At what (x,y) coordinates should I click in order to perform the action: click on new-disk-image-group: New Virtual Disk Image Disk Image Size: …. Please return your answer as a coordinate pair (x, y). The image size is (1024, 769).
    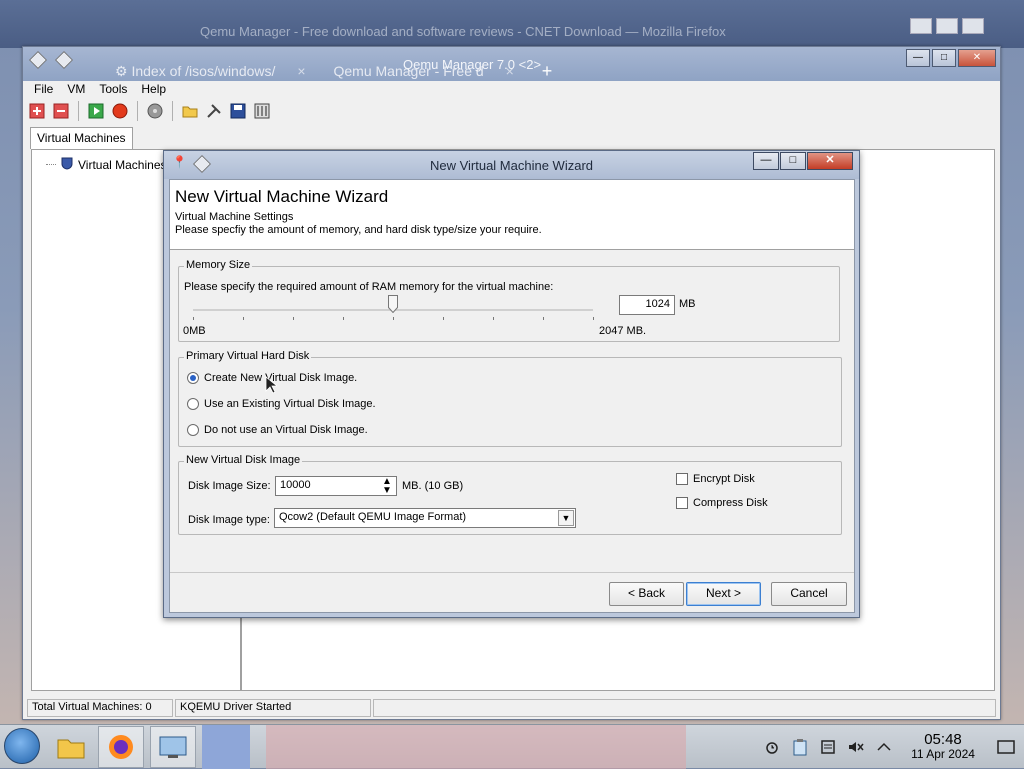
    Looking at the image, I should click on (510, 494).